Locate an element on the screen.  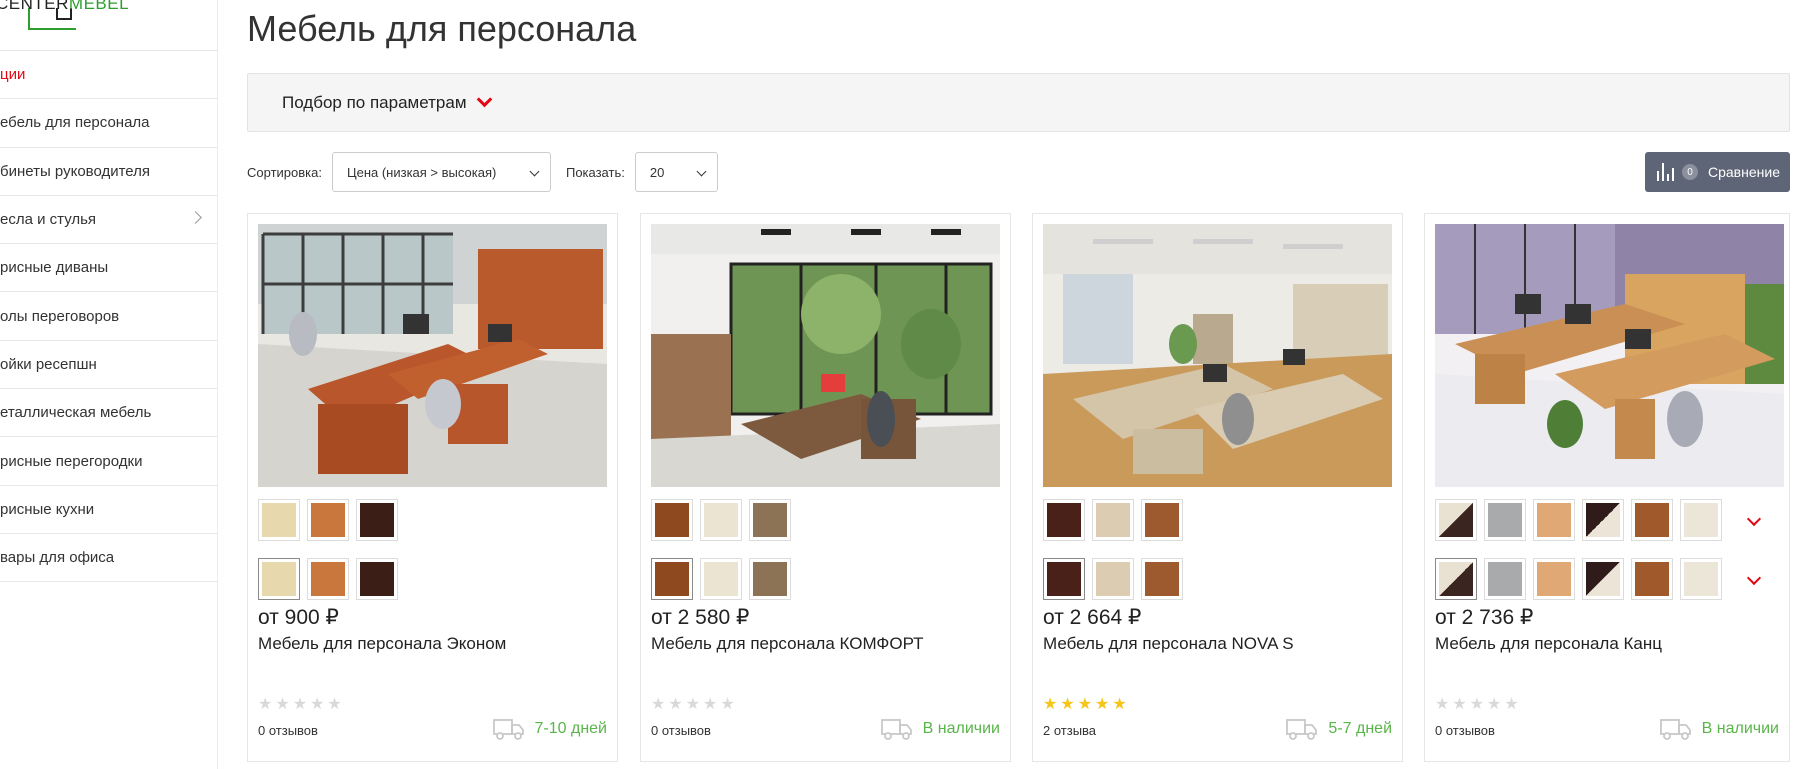
delivery-text: 5-7 дней is located at coordinates (1360, 728).